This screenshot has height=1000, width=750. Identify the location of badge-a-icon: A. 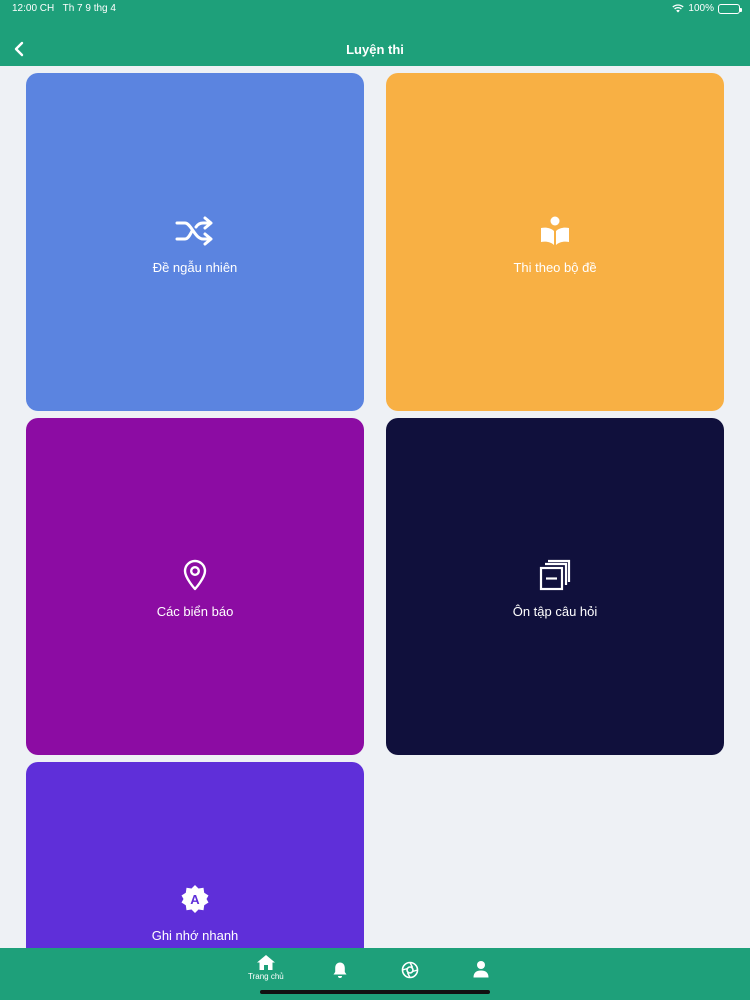
(195, 899).